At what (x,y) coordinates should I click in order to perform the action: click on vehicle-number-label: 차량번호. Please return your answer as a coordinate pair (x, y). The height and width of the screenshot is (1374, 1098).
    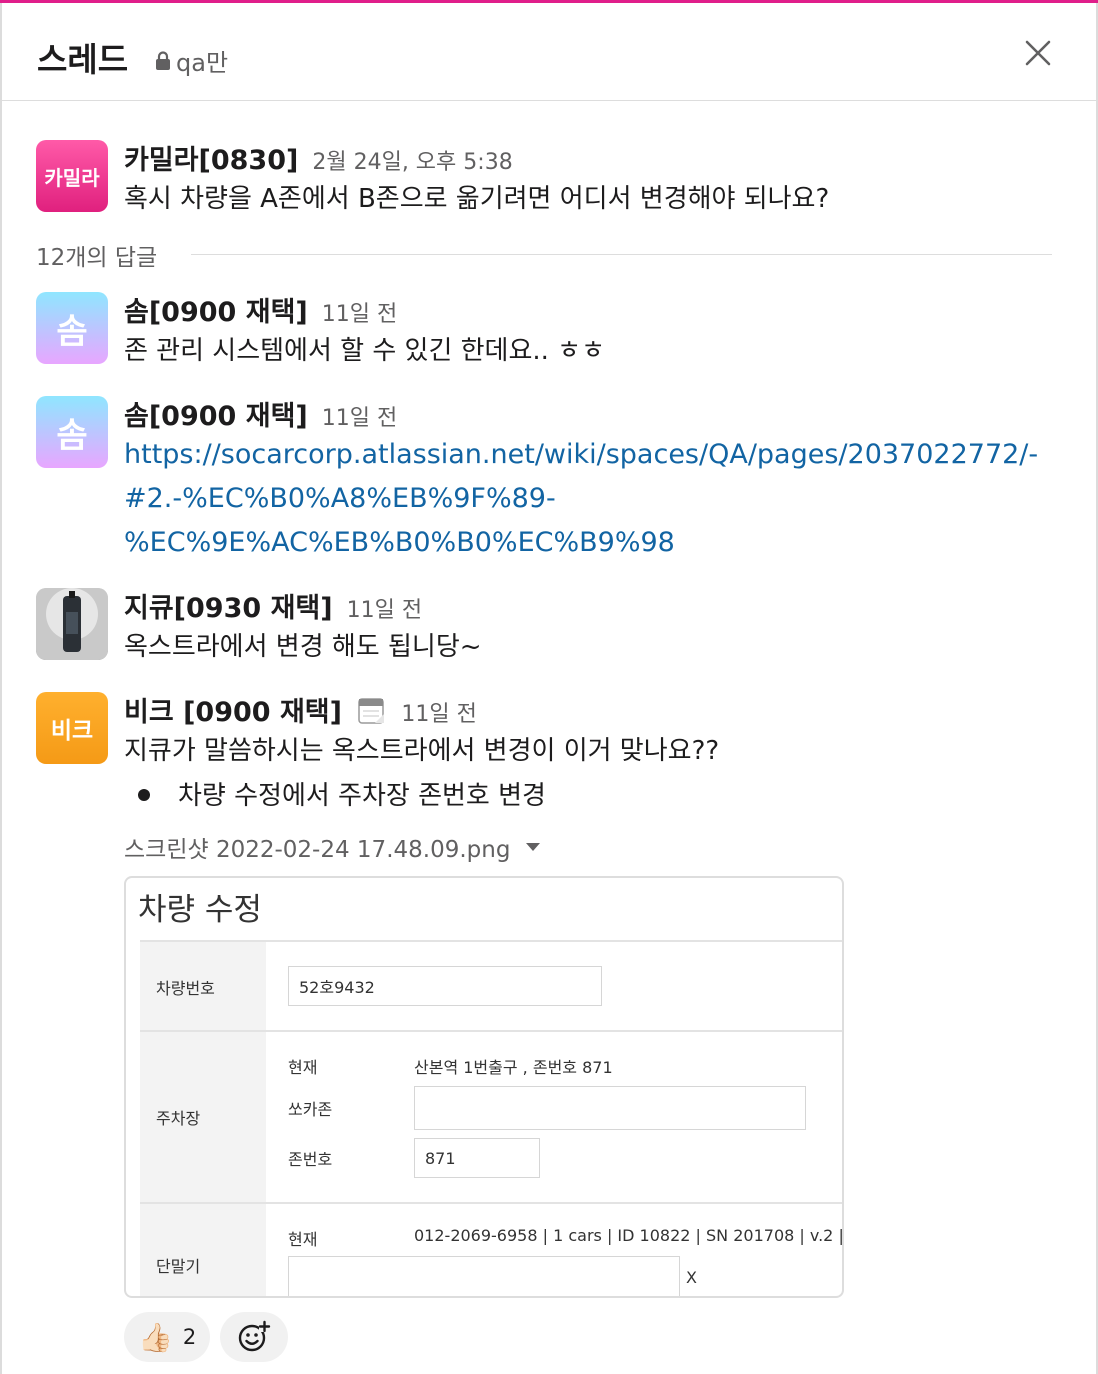
    Looking at the image, I should click on (185, 988).